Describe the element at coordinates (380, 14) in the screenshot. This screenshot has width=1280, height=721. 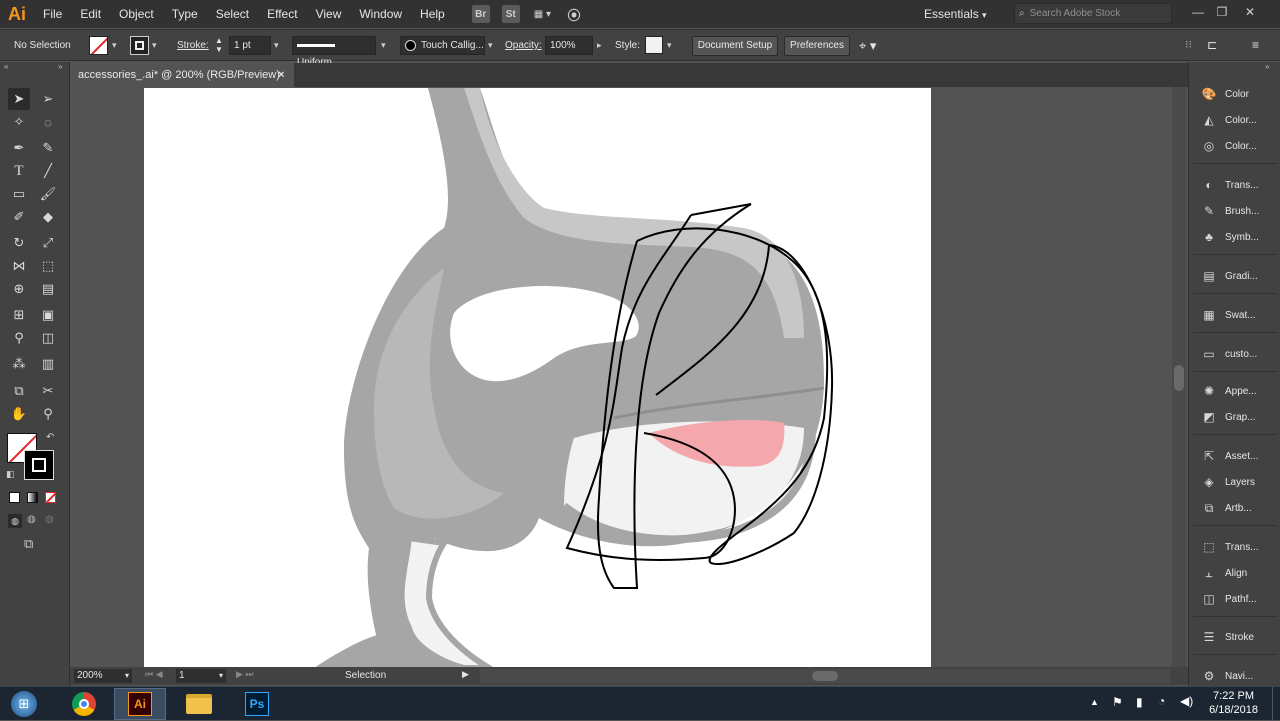
I see `menu-window: Window` at that location.